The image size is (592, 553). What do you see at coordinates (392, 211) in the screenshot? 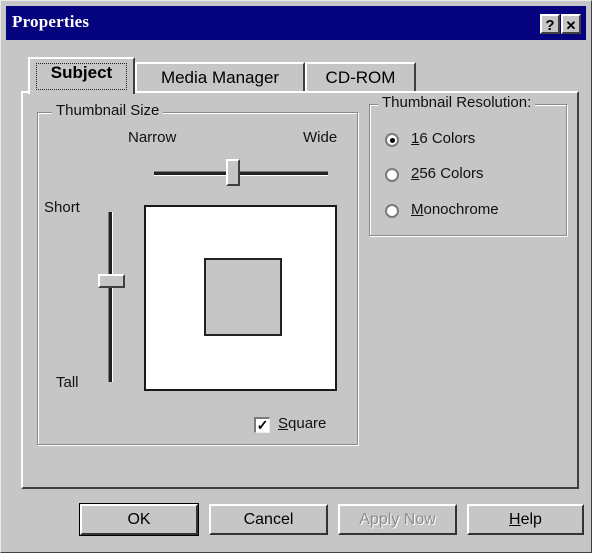
I see `radio-monochrome` at bounding box center [392, 211].